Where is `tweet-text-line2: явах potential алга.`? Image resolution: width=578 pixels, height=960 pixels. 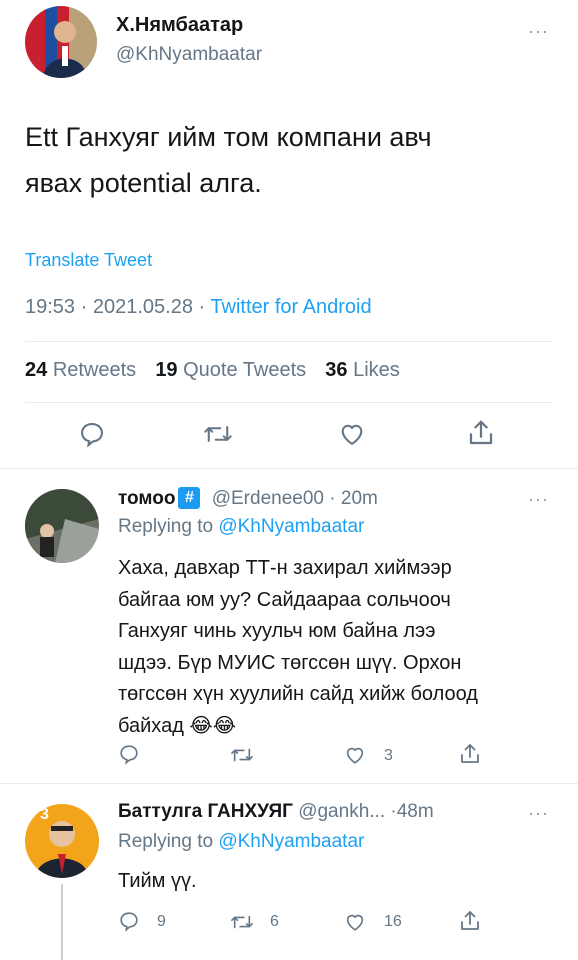 tweet-text-line2: явах potential алга. is located at coordinates (143, 183).